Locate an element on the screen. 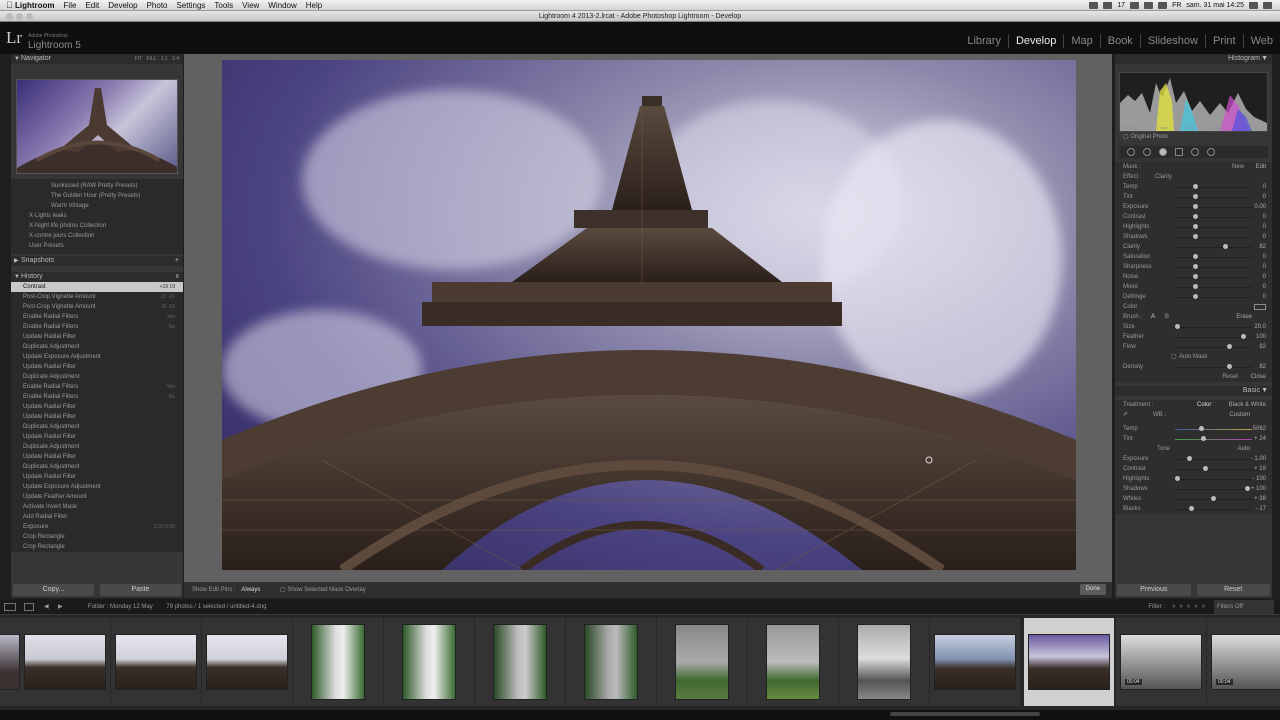  tone-slider: Shadows + 100 is located at coordinates (1193, 489).